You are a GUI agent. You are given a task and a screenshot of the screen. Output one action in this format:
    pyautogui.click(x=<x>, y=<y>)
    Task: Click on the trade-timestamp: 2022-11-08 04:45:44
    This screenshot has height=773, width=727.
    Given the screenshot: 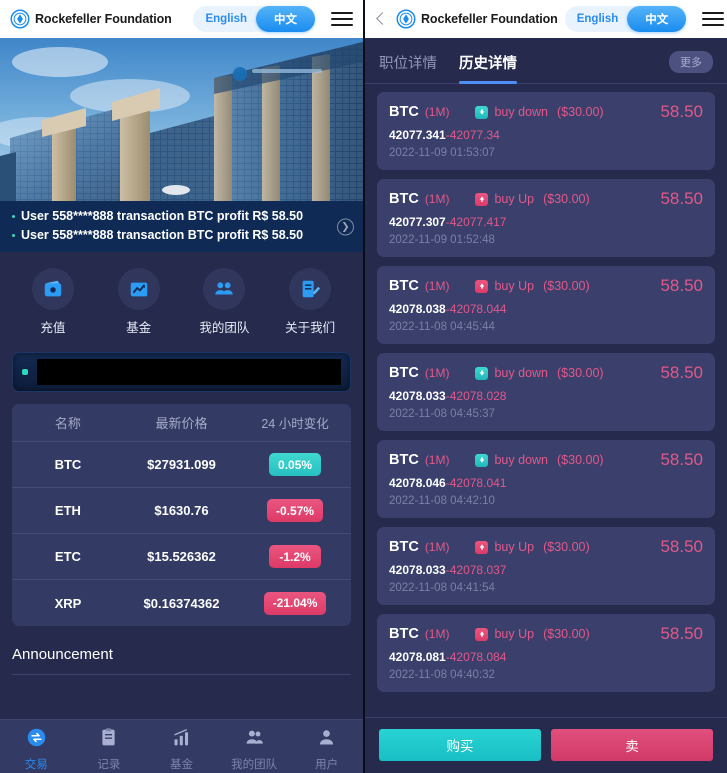 What is the action you would take?
    pyautogui.click(x=442, y=327)
    